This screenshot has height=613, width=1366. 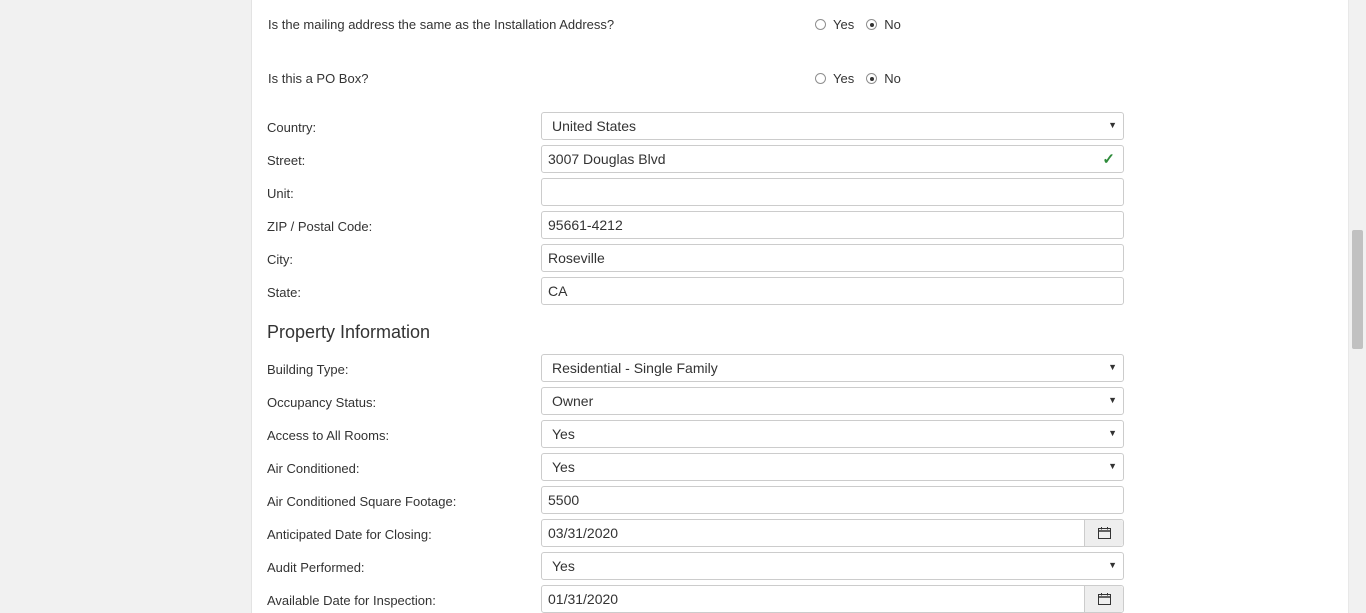 I want to click on access-rooms-value: Yes, so click(x=563, y=434).